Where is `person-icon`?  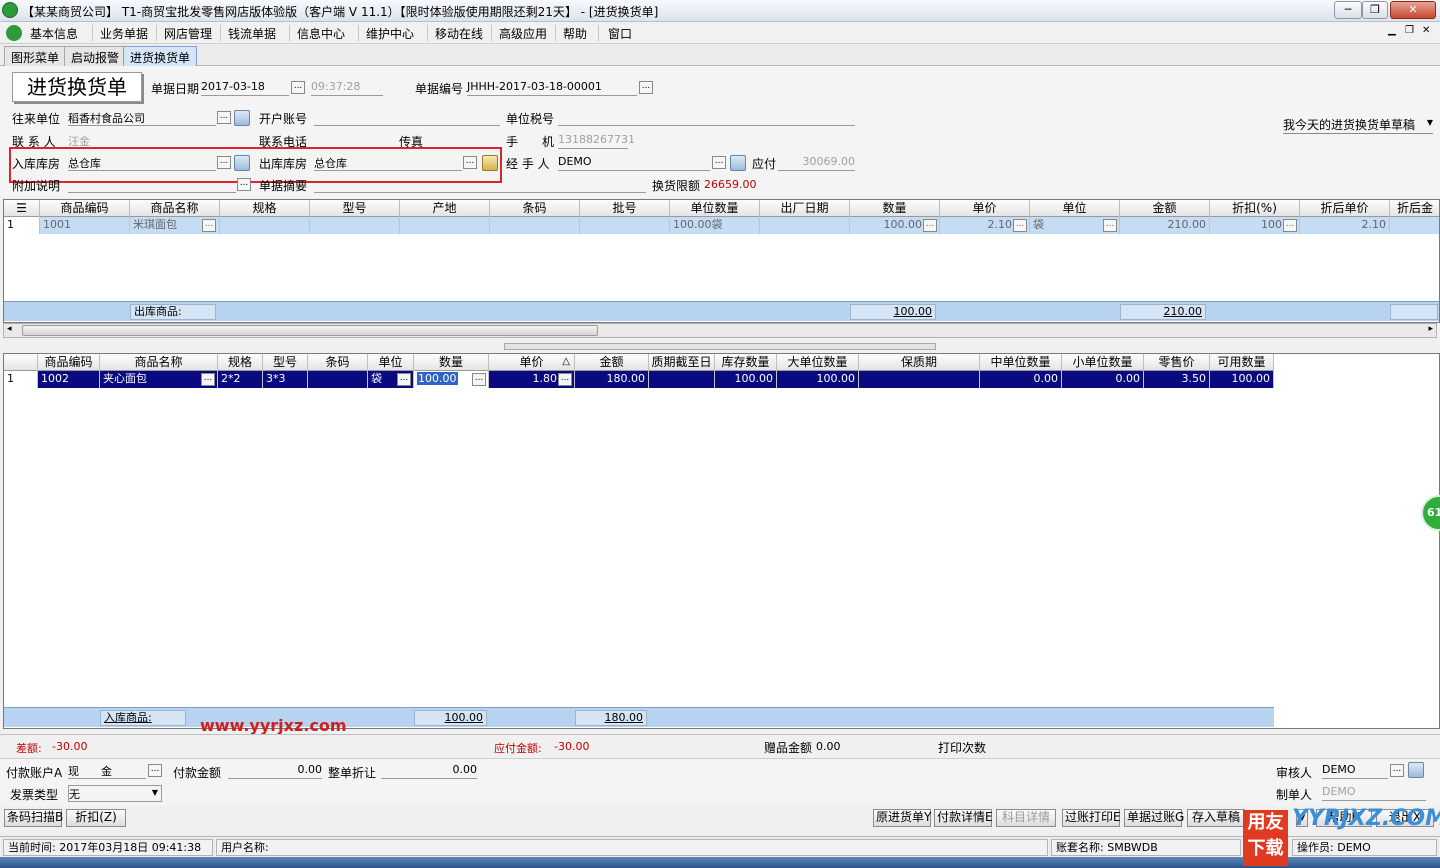
person-icon is located at coordinates (738, 163).